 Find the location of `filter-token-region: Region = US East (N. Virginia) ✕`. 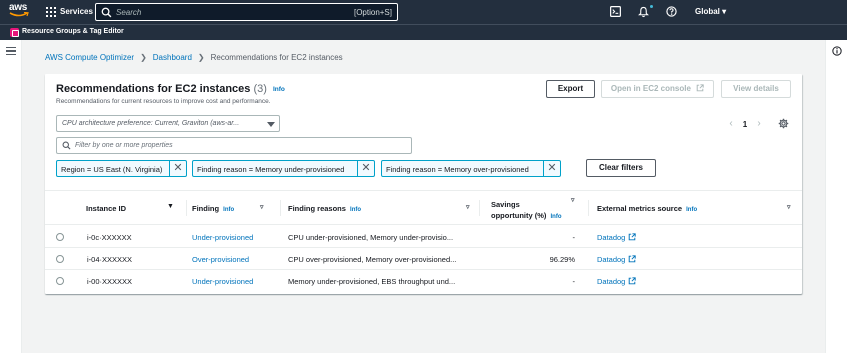

filter-token-region: Region = US East (N. Virginia) ✕ is located at coordinates (121, 168).